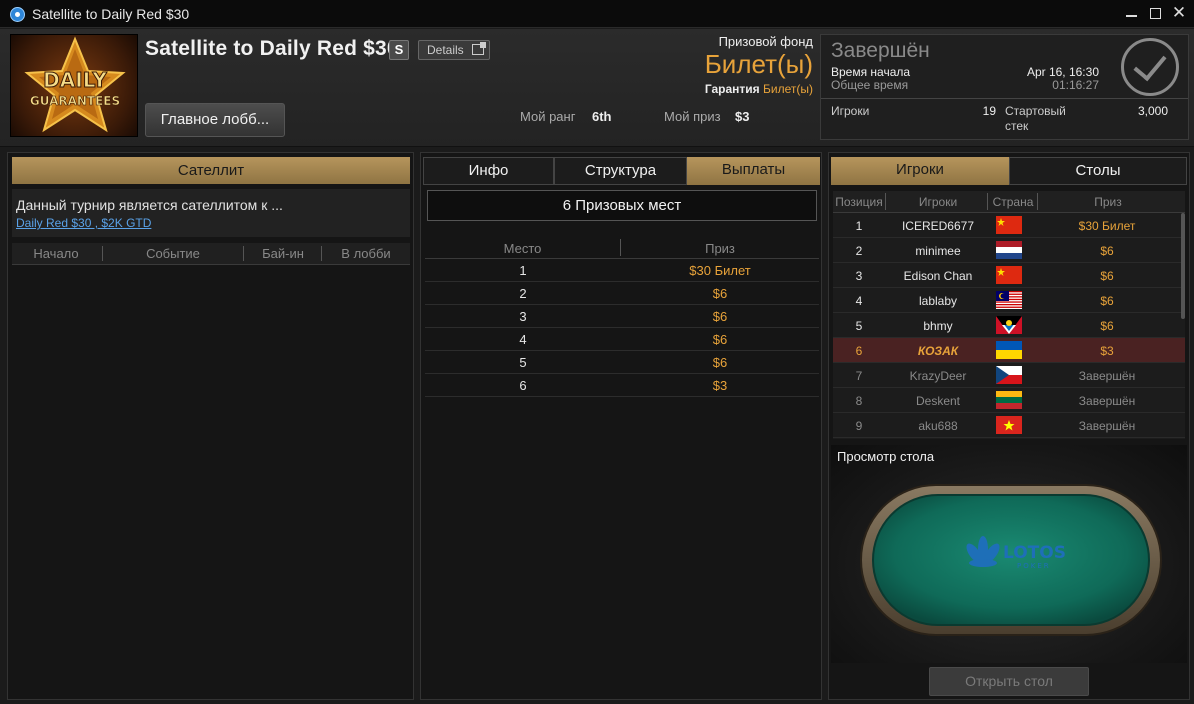  What do you see at coordinates (622, 385) in the screenshot?
I see `payout-row: 6 $3` at bounding box center [622, 385].